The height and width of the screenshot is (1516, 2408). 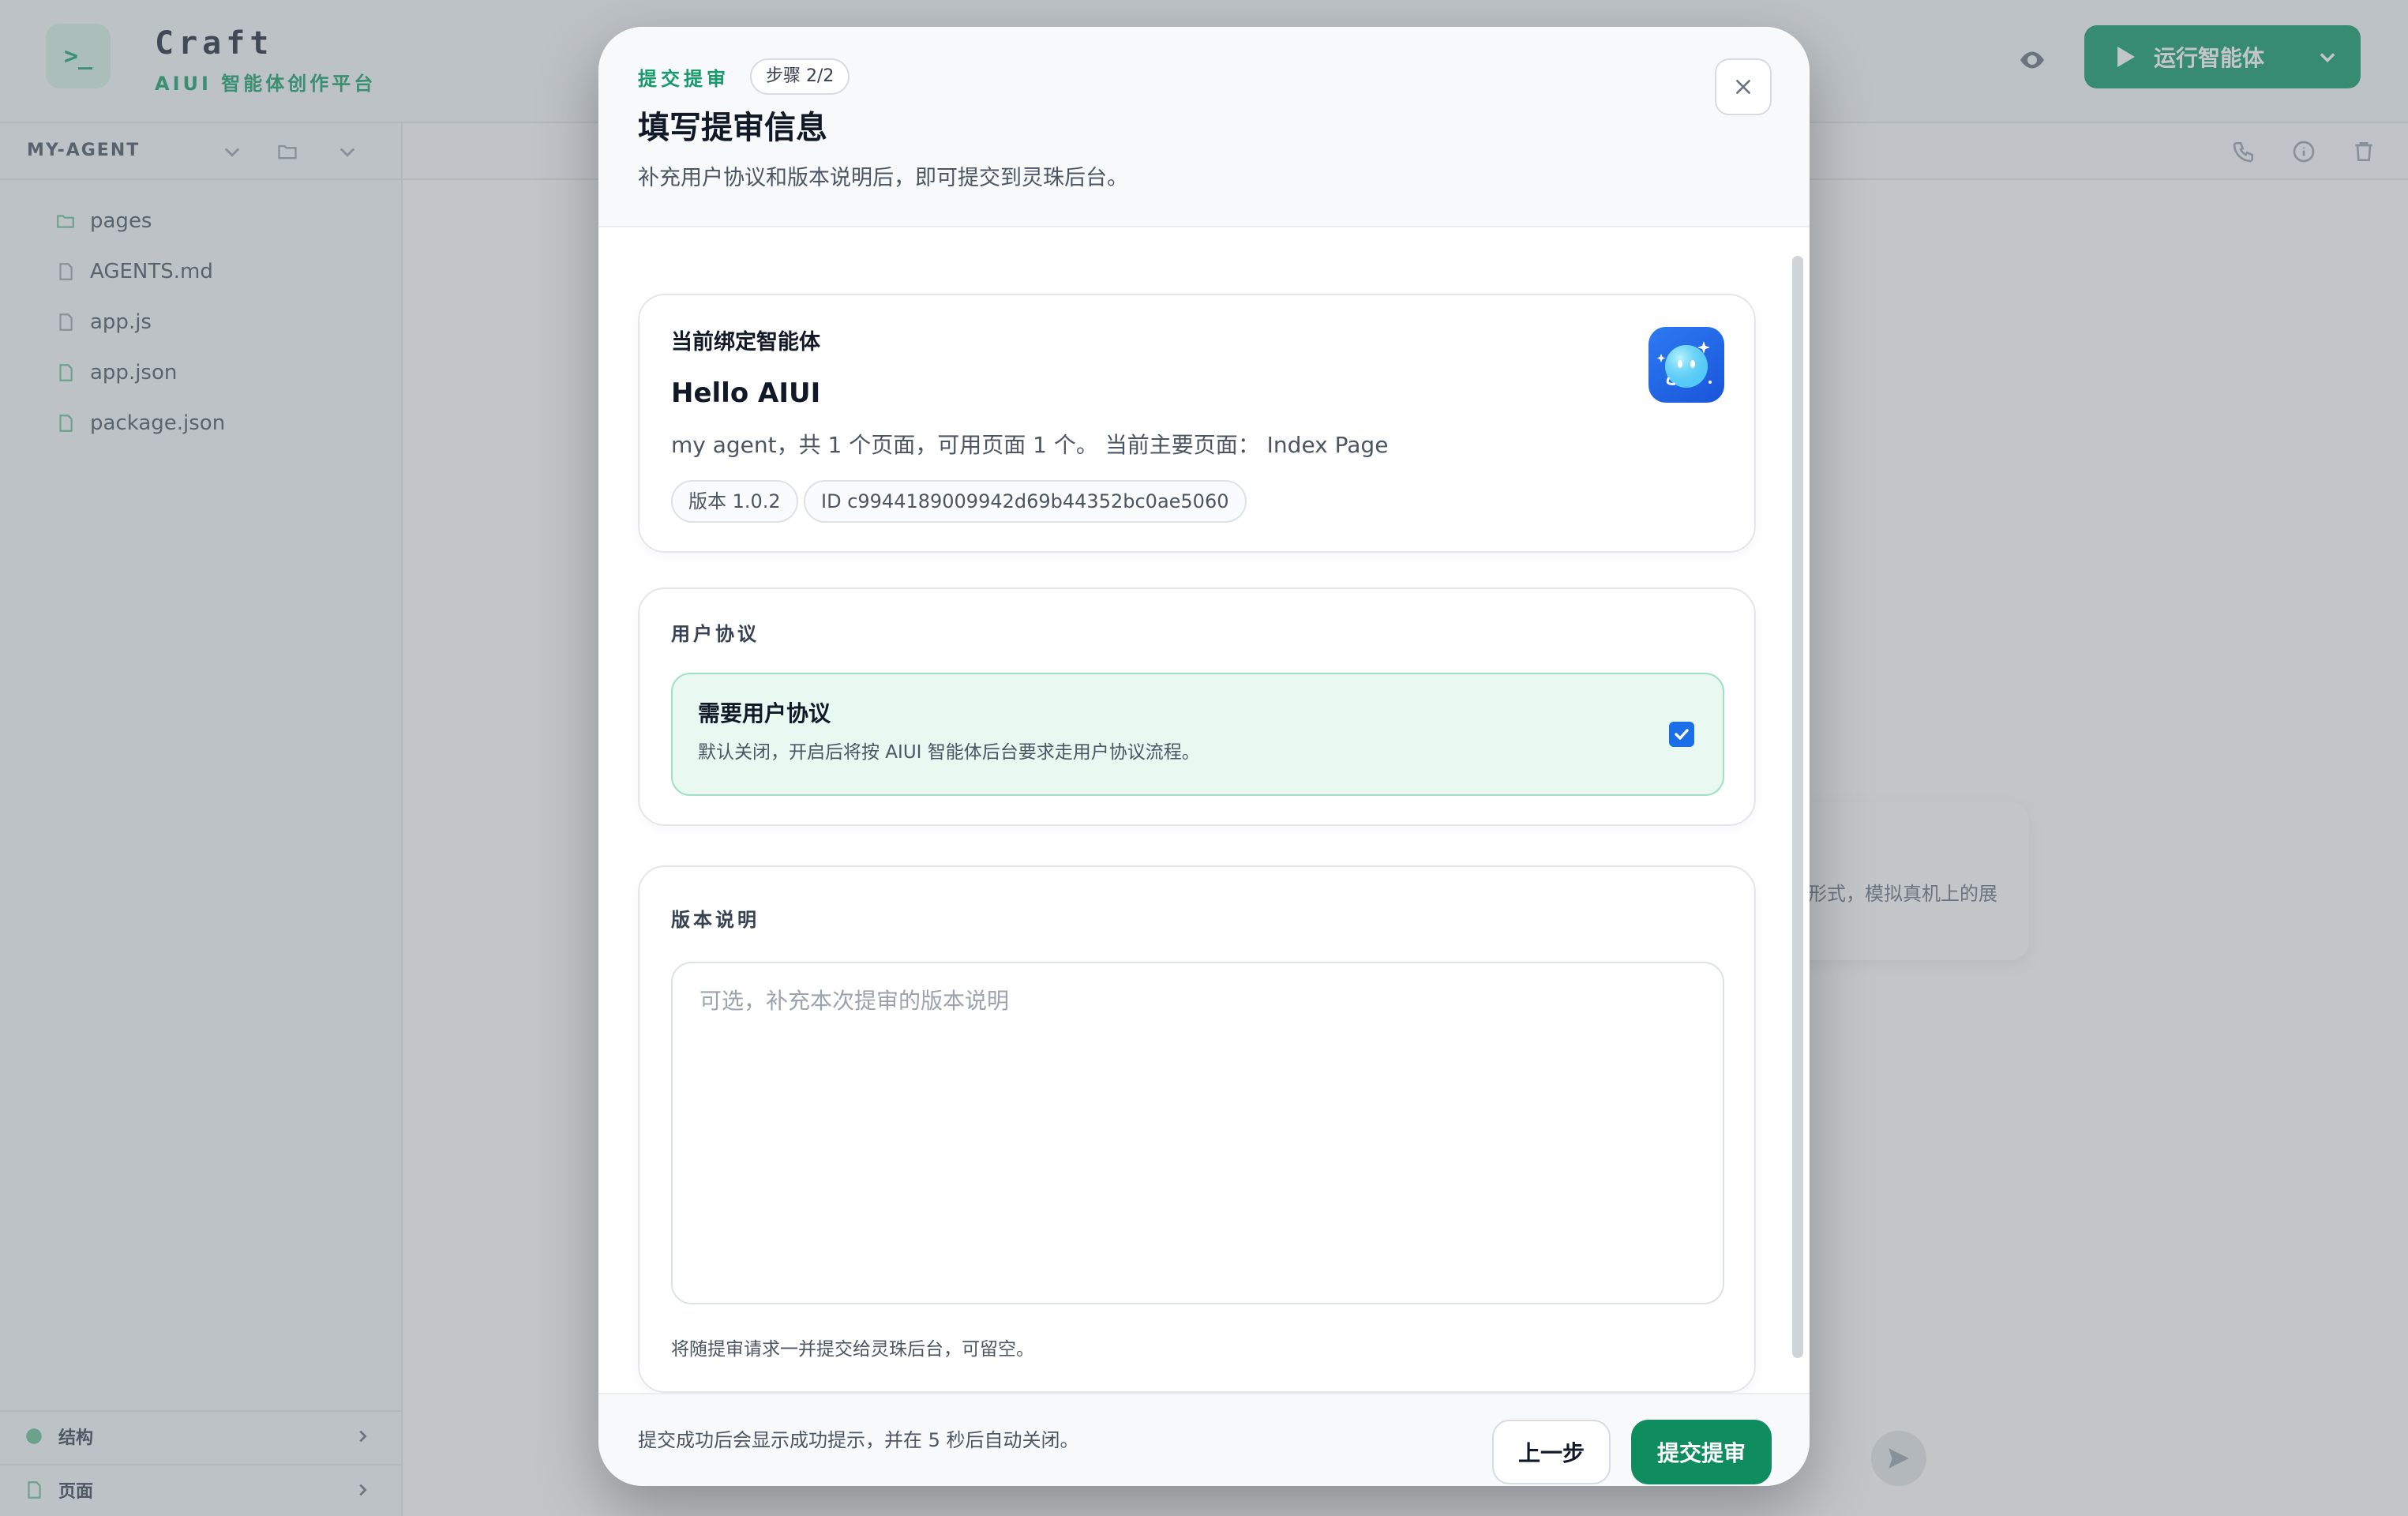 I want to click on agent-name: Hello AIUI, so click(x=746, y=393).